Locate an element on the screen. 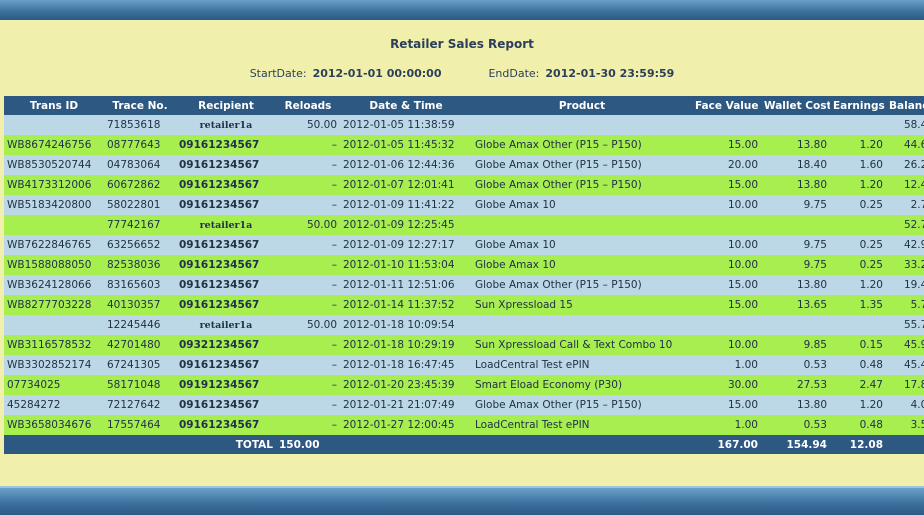 This screenshot has height=515, width=924. col-trace-no: Trace No. is located at coordinates (140, 105).